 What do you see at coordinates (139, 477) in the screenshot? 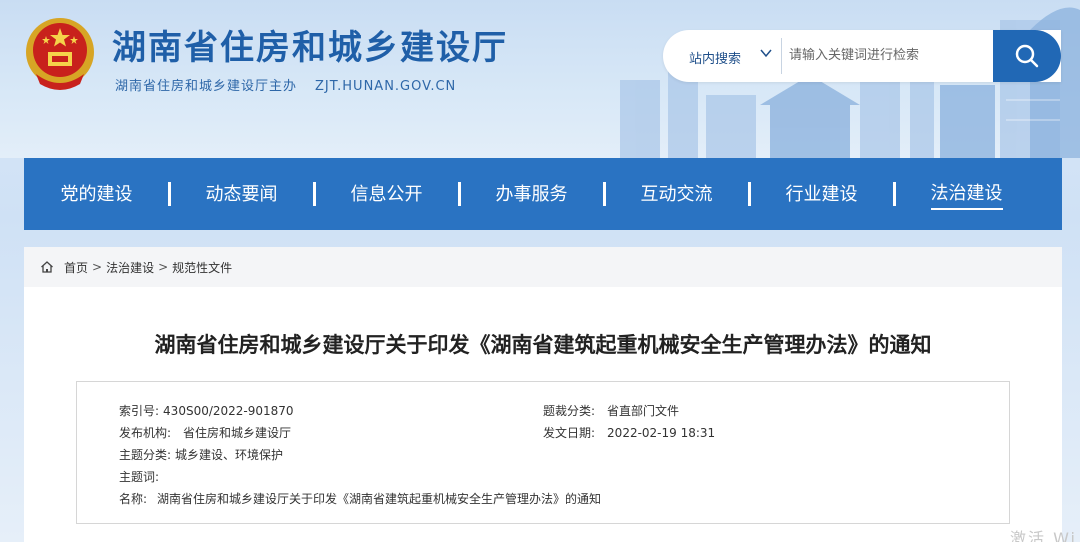
I see `meta-keywords: 主题词:` at bounding box center [139, 477].